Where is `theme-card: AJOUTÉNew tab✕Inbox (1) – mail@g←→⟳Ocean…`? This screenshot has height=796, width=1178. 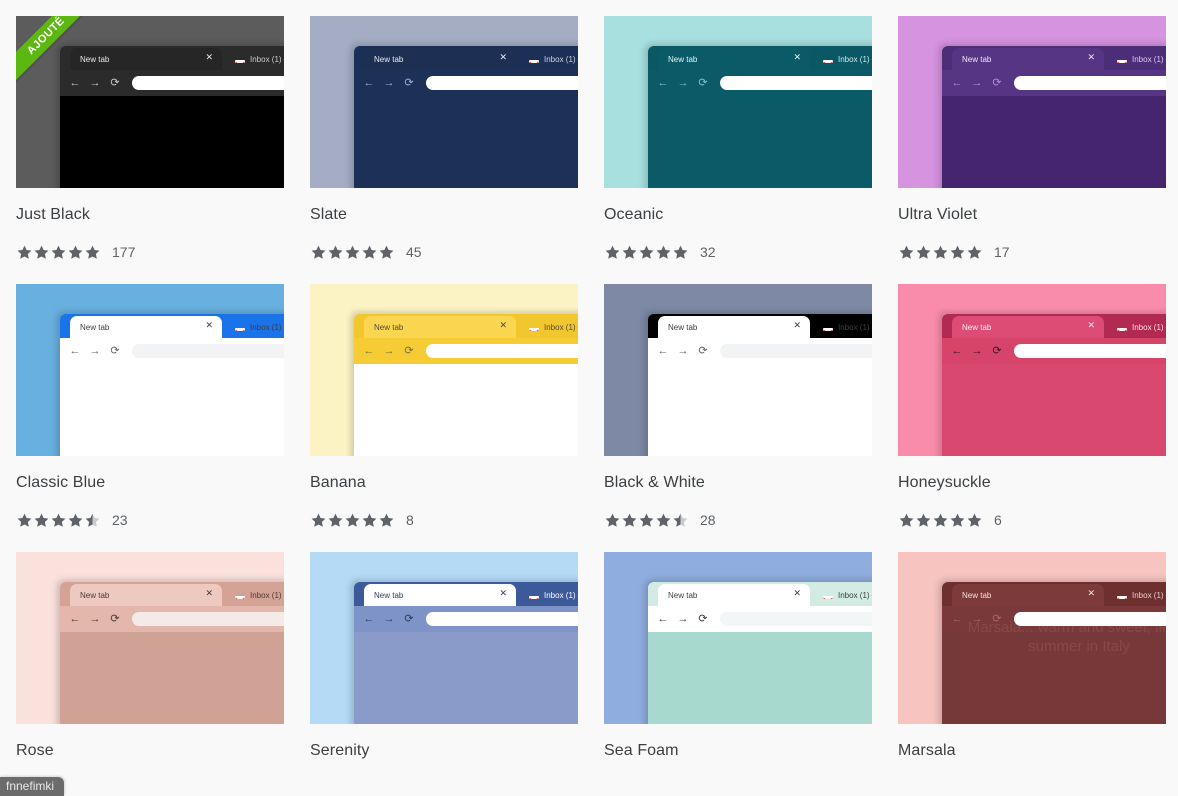 theme-card: AJOUTÉNew tab✕Inbox (1) – mail@g←→⟳Ocean… is located at coordinates (738, 138).